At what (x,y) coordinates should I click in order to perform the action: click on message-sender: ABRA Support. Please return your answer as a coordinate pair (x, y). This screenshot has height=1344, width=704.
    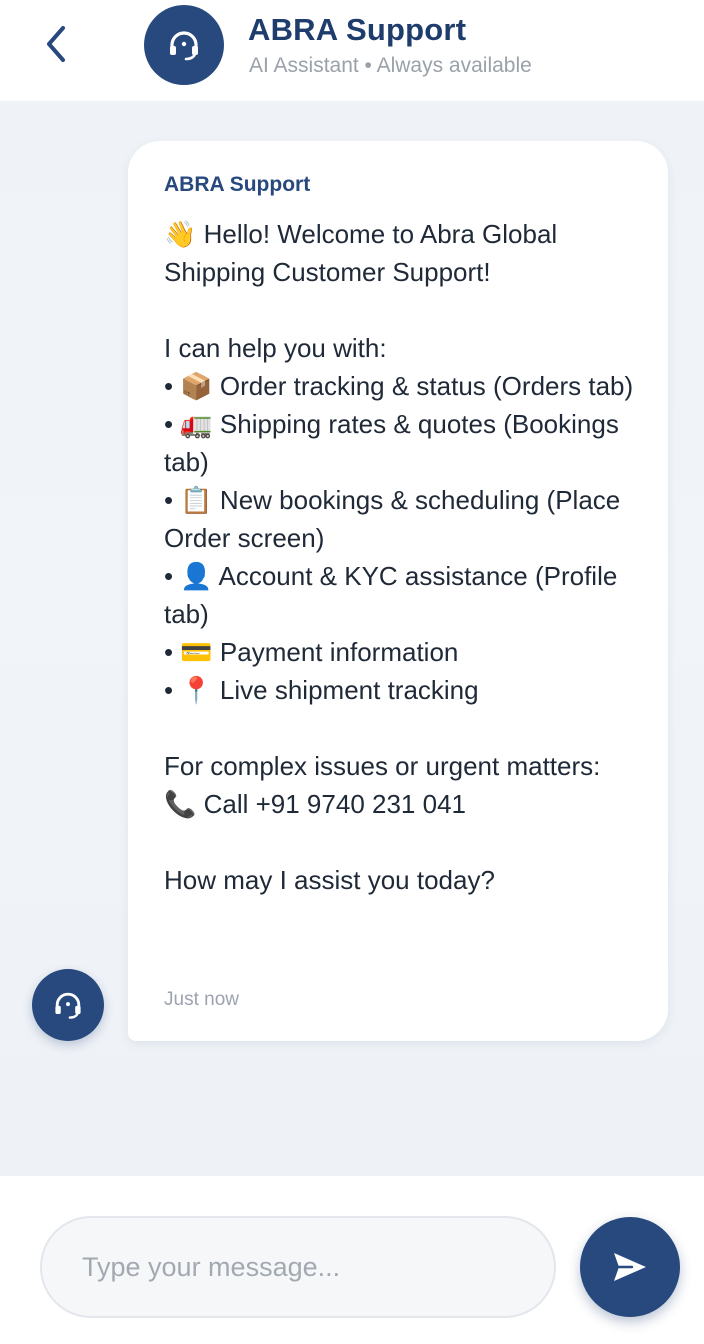
    Looking at the image, I should click on (237, 184).